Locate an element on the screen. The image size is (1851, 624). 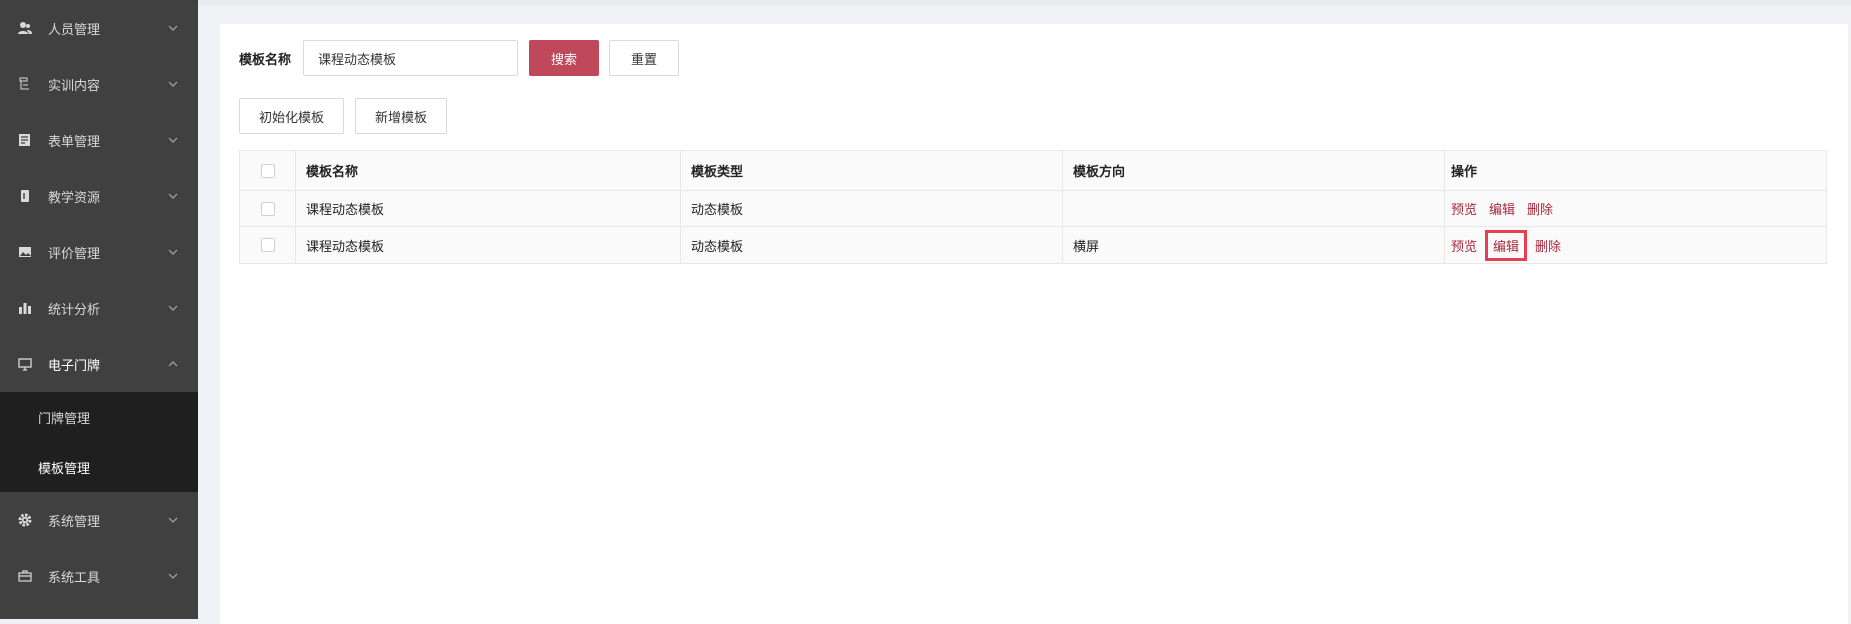
column-header: 模板类型 is located at coordinates (872, 170).